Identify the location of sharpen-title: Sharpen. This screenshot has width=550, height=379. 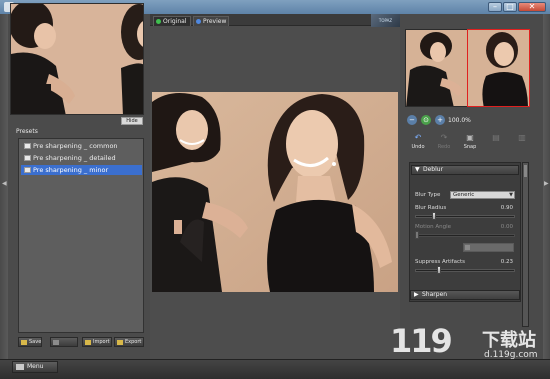
(435, 294).